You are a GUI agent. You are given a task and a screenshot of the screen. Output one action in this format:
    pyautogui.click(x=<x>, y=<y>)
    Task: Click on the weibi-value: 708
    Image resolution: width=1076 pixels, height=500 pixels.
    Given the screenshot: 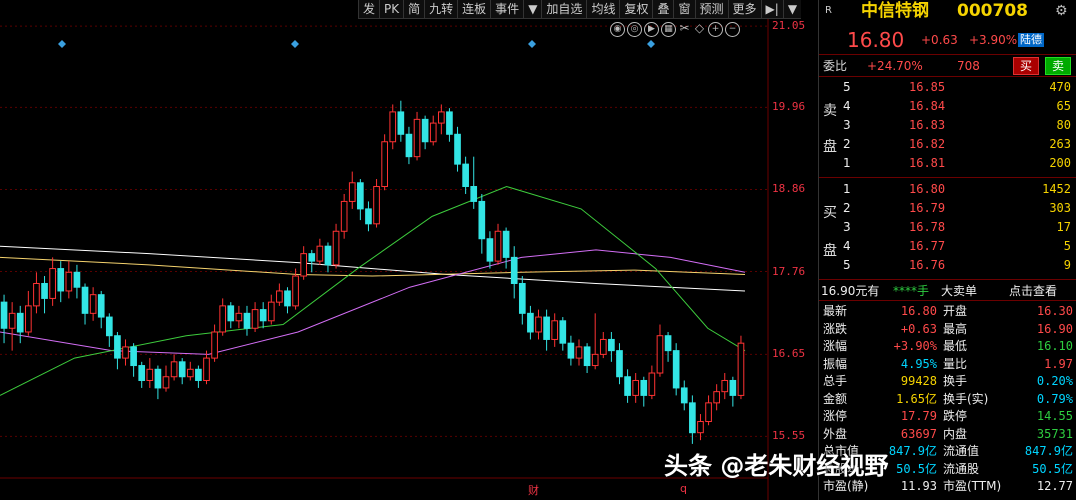 What is the action you would take?
    pyautogui.click(x=968, y=66)
    